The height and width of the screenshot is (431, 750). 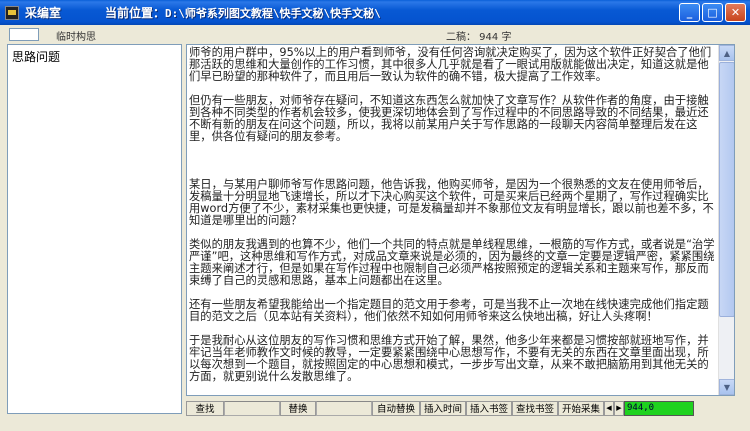 I want to click on scroll-down-button: ▼, so click(x=726, y=387).